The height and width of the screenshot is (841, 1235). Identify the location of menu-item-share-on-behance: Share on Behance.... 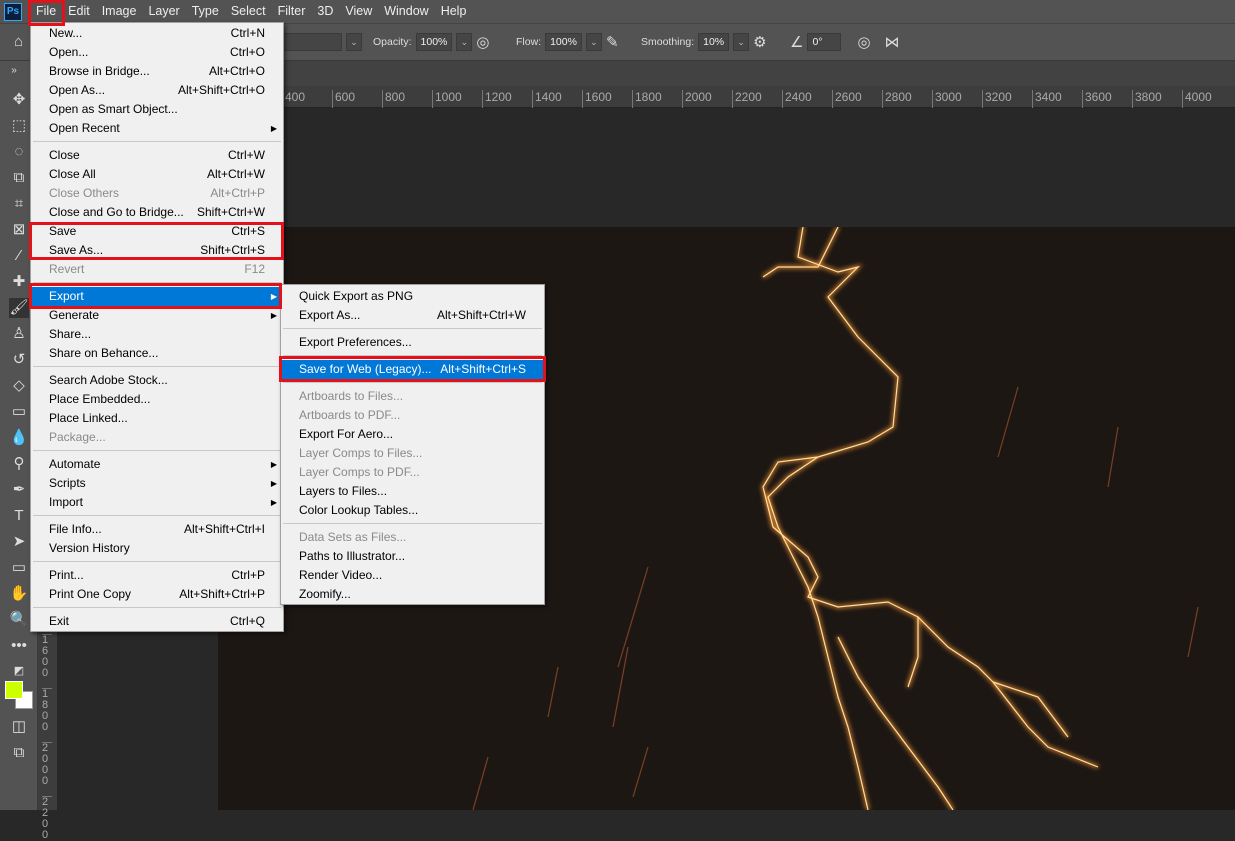
(157, 353).